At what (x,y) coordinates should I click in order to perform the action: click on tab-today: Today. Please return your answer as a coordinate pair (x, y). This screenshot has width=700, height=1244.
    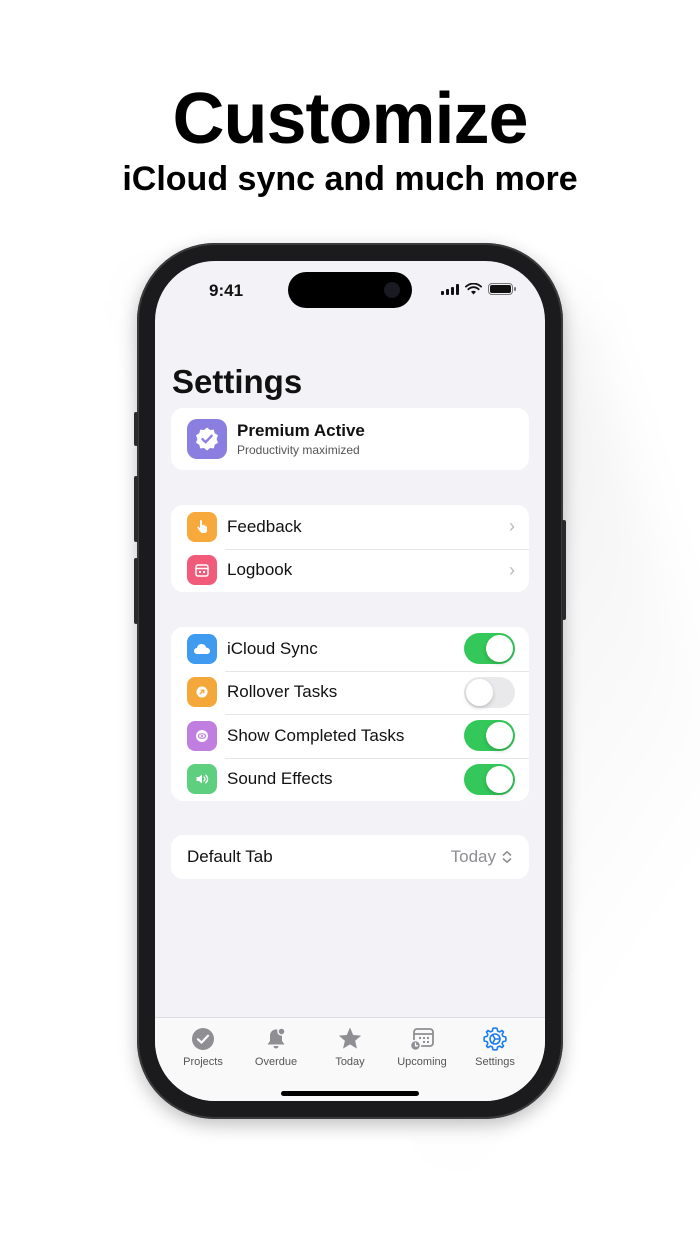
    Looking at the image, I should click on (350, 1047).